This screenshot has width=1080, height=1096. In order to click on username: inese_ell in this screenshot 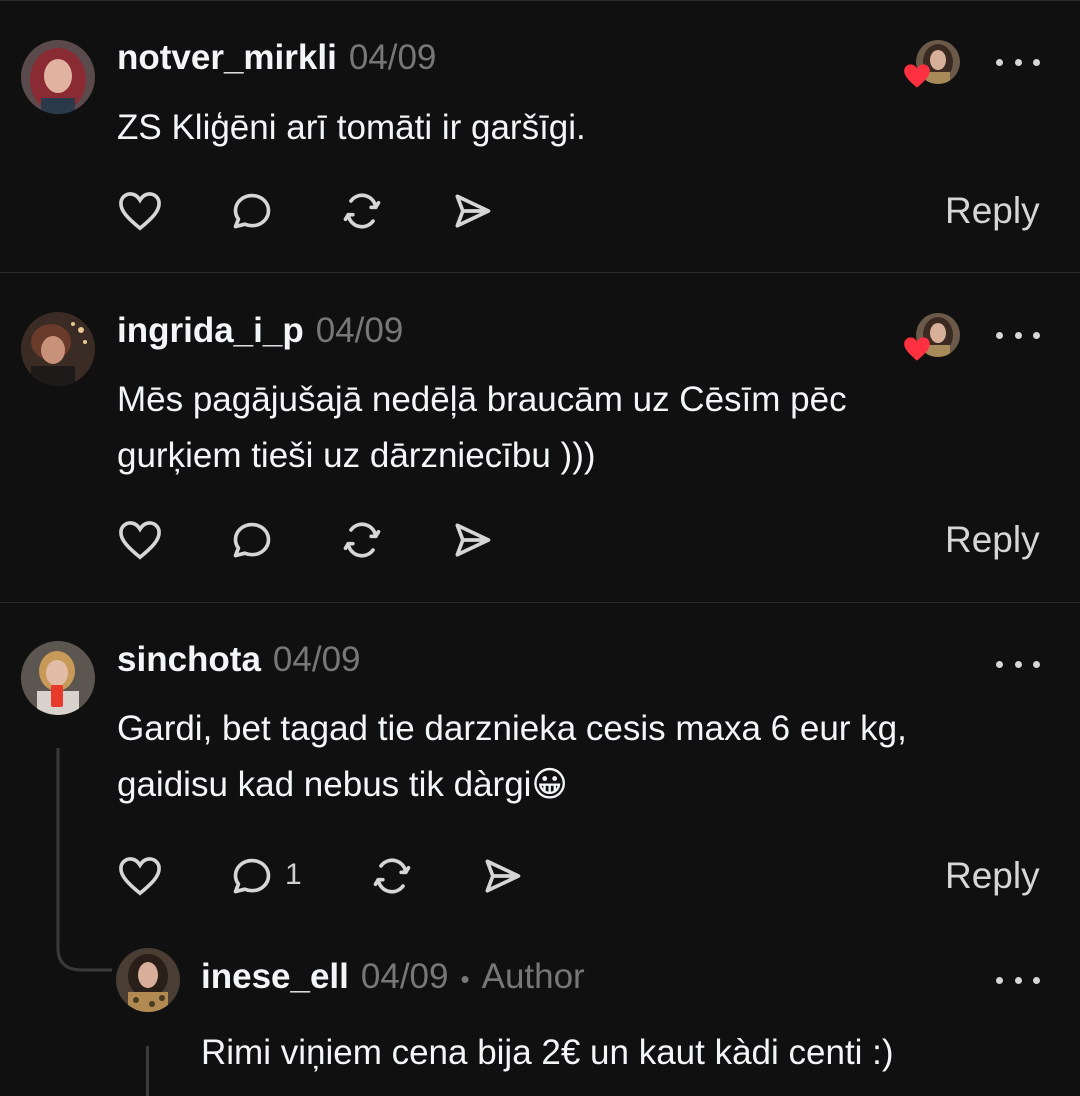, I will do `click(275, 977)`.